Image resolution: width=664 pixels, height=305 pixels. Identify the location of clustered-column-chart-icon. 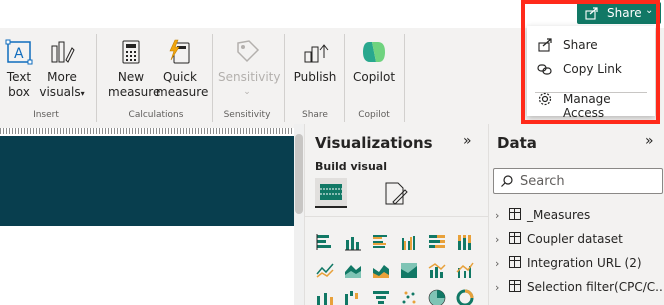
(409, 242).